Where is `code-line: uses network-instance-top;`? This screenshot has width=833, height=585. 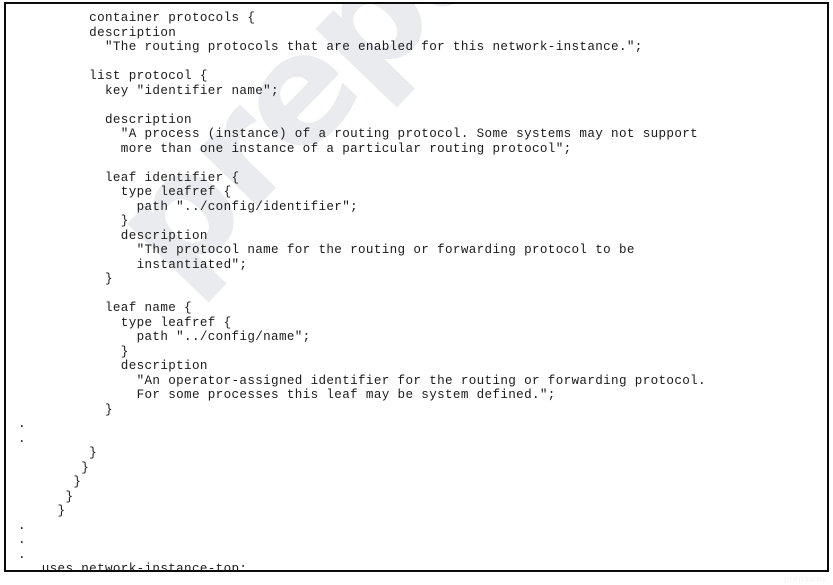
code-line: uses network-instance-top; is located at coordinates (133, 567).